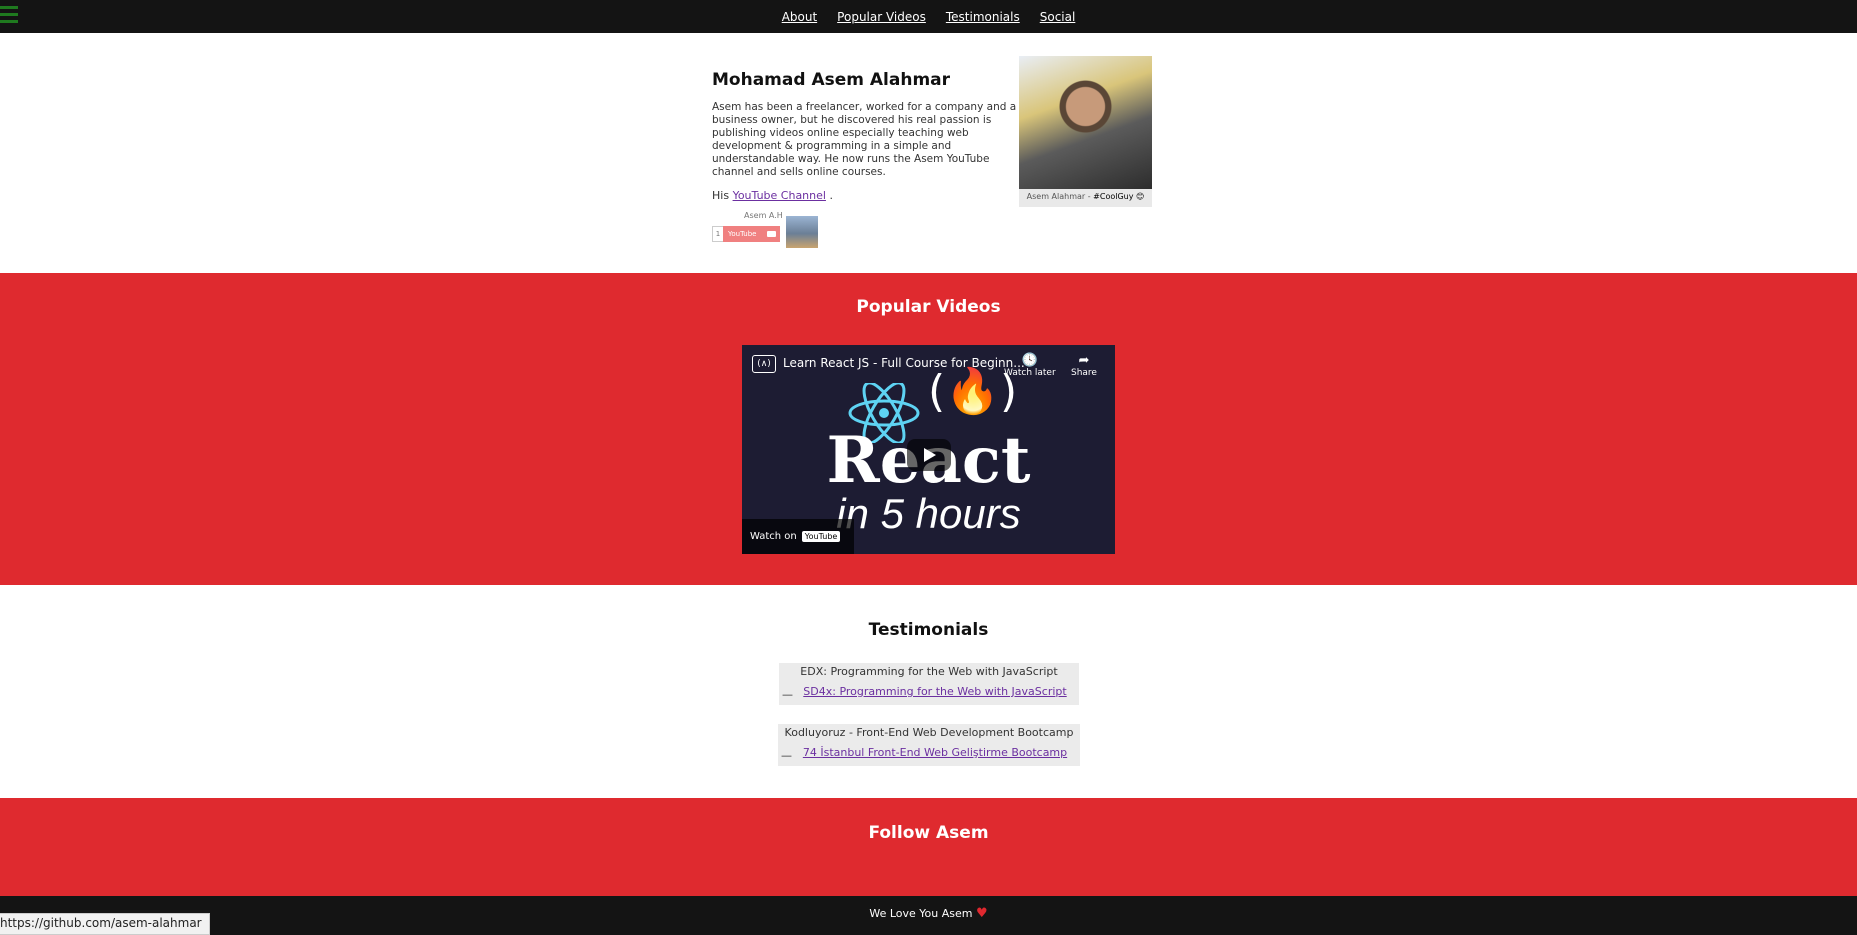 This screenshot has width=1857, height=935. Describe the element at coordinates (1084, 373) in the screenshot. I see `share-label: Share` at that location.